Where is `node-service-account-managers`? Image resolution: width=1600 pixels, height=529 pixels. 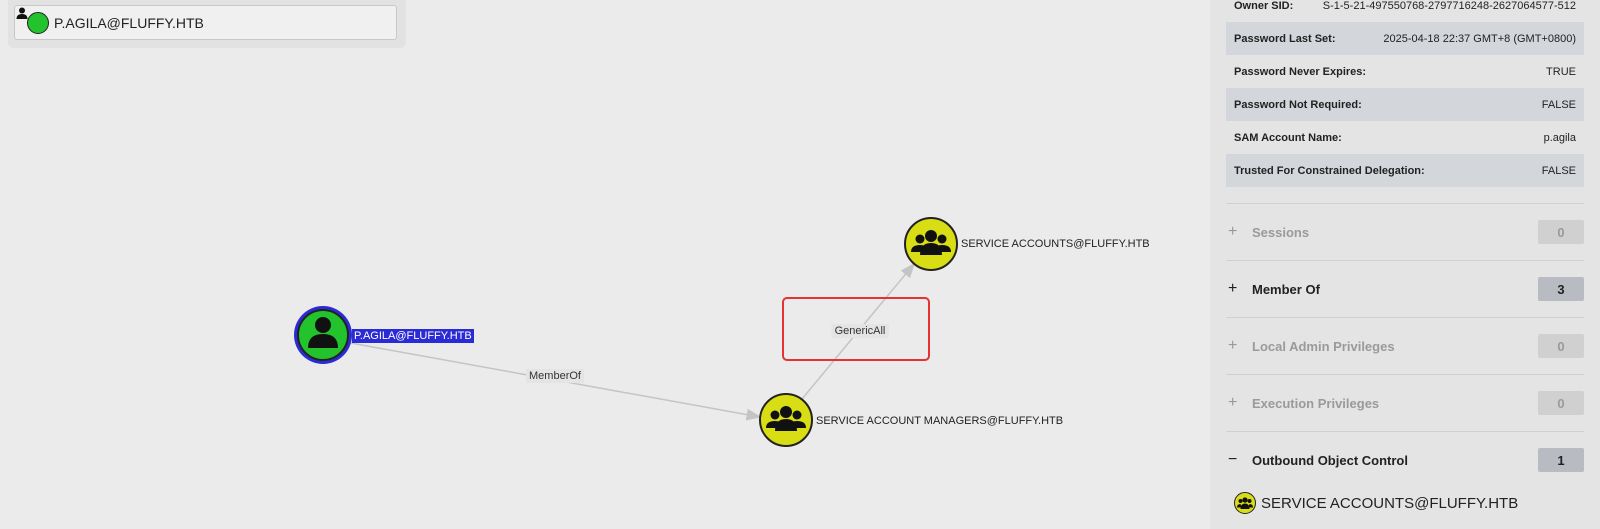
node-service-account-managers is located at coordinates (786, 420).